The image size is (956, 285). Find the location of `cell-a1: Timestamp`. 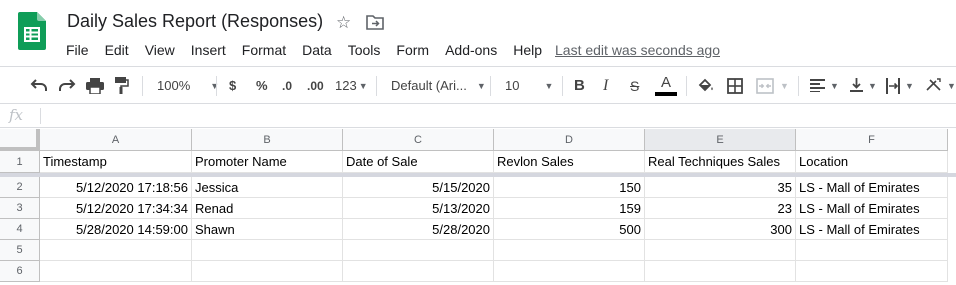

cell-a1: Timestamp is located at coordinates (116, 162).